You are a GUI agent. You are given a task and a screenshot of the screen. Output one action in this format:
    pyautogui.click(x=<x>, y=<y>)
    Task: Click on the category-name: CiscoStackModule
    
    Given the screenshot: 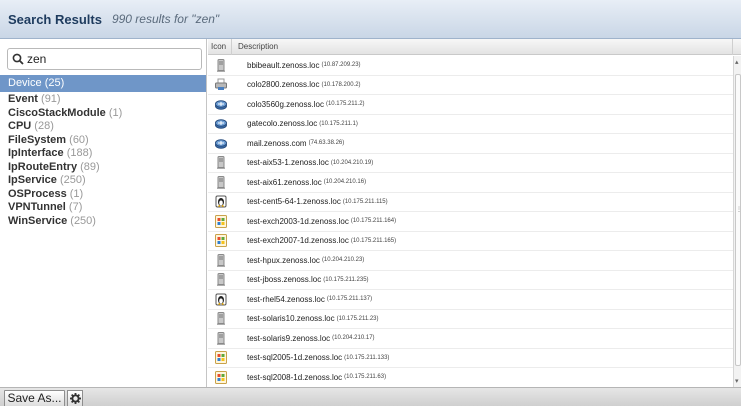 What is the action you would take?
    pyautogui.click(x=57, y=112)
    